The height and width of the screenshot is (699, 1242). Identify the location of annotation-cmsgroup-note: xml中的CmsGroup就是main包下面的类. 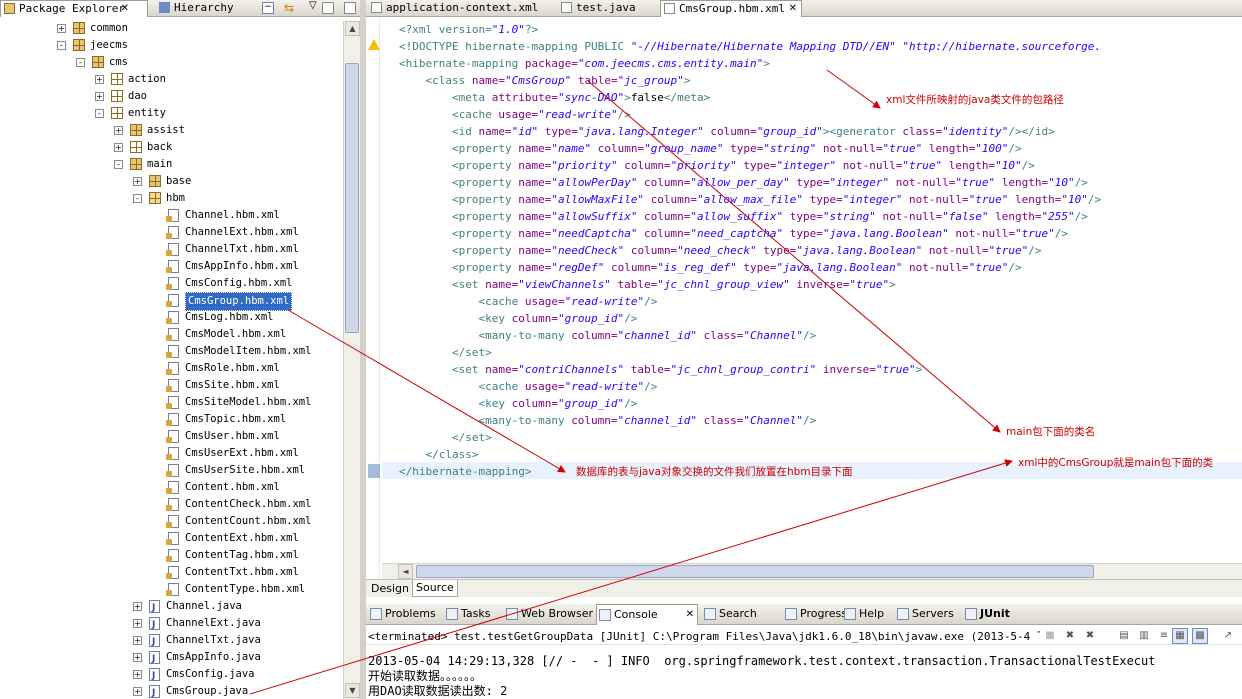
(1116, 463).